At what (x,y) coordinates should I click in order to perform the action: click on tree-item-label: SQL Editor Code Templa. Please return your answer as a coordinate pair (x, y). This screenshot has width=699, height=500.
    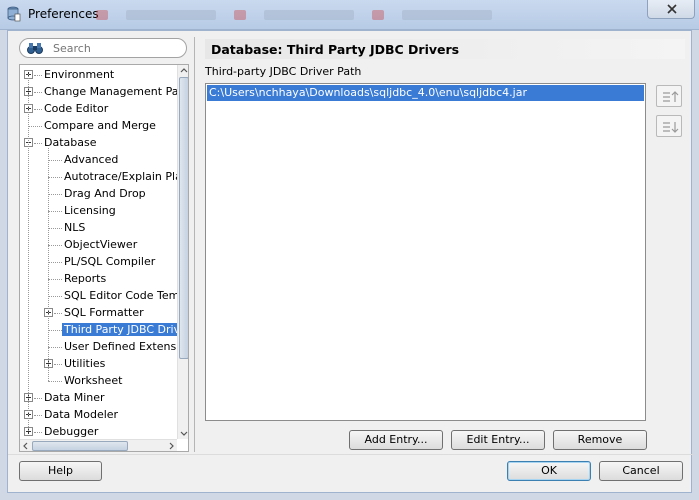
    Looking at the image, I should click on (120, 295).